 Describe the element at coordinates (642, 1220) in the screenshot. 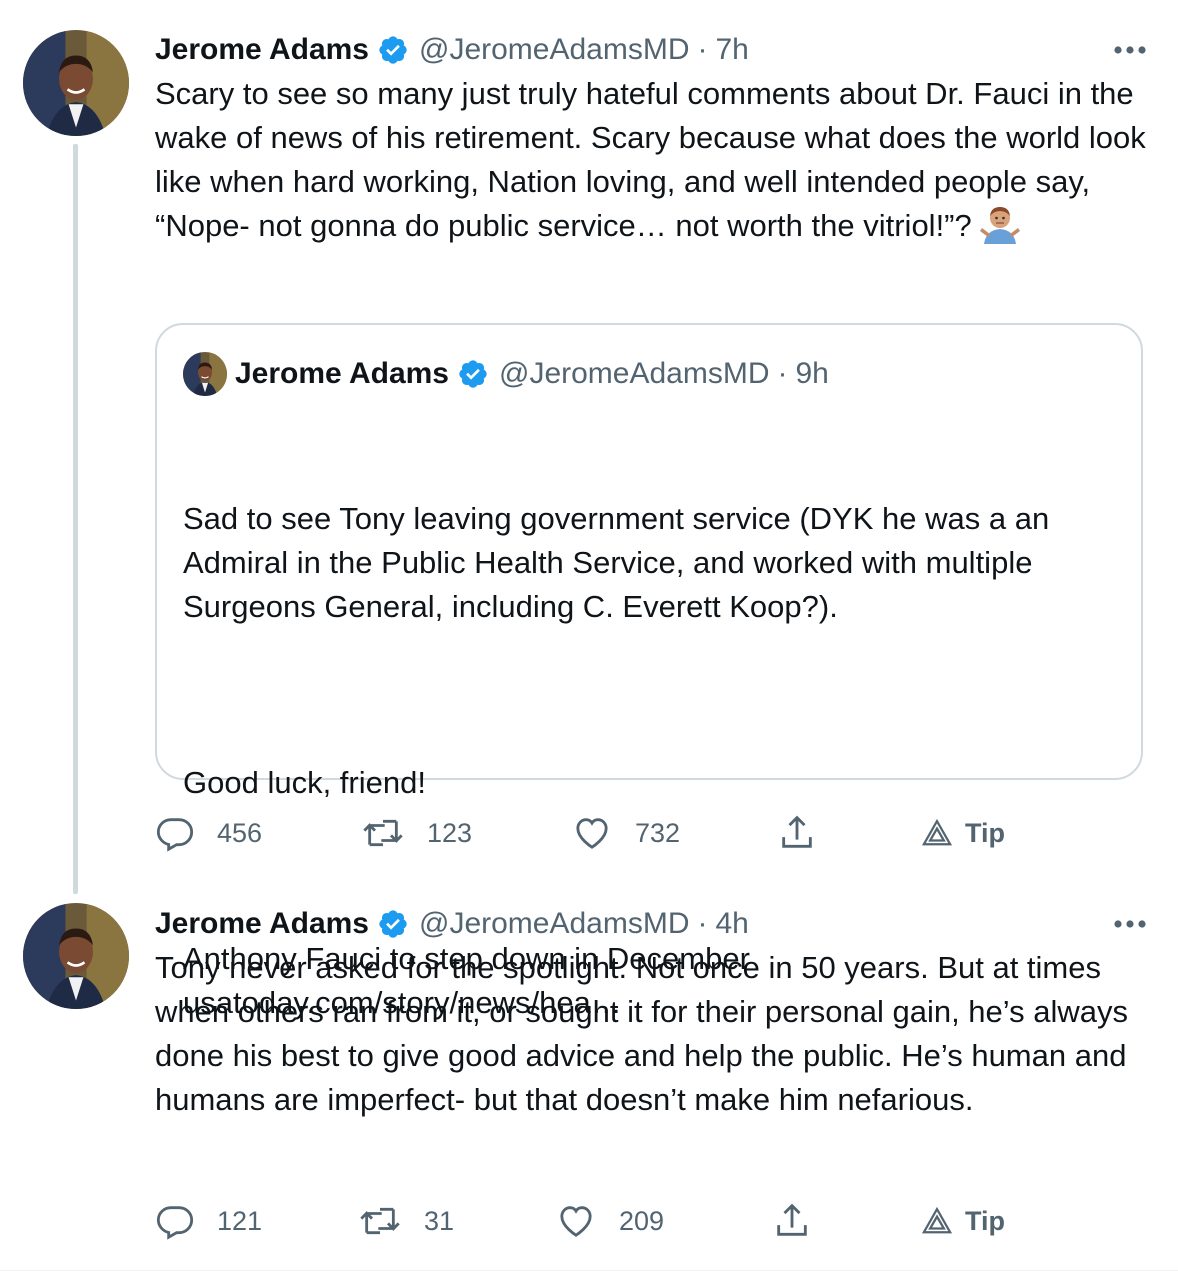

I see `like-count: 209` at that location.